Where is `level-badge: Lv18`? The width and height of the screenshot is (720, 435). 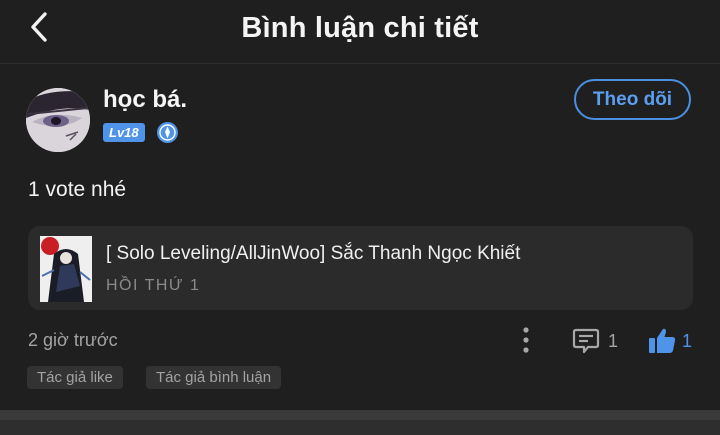 level-badge: Lv18 is located at coordinates (124, 132).